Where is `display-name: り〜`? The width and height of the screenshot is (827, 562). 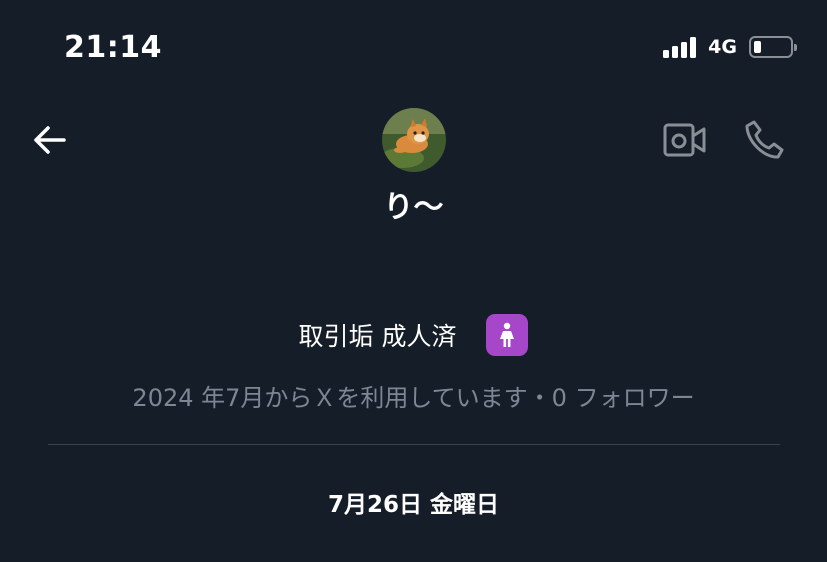 display-name: り〜 is located at coordinates (413, 207).